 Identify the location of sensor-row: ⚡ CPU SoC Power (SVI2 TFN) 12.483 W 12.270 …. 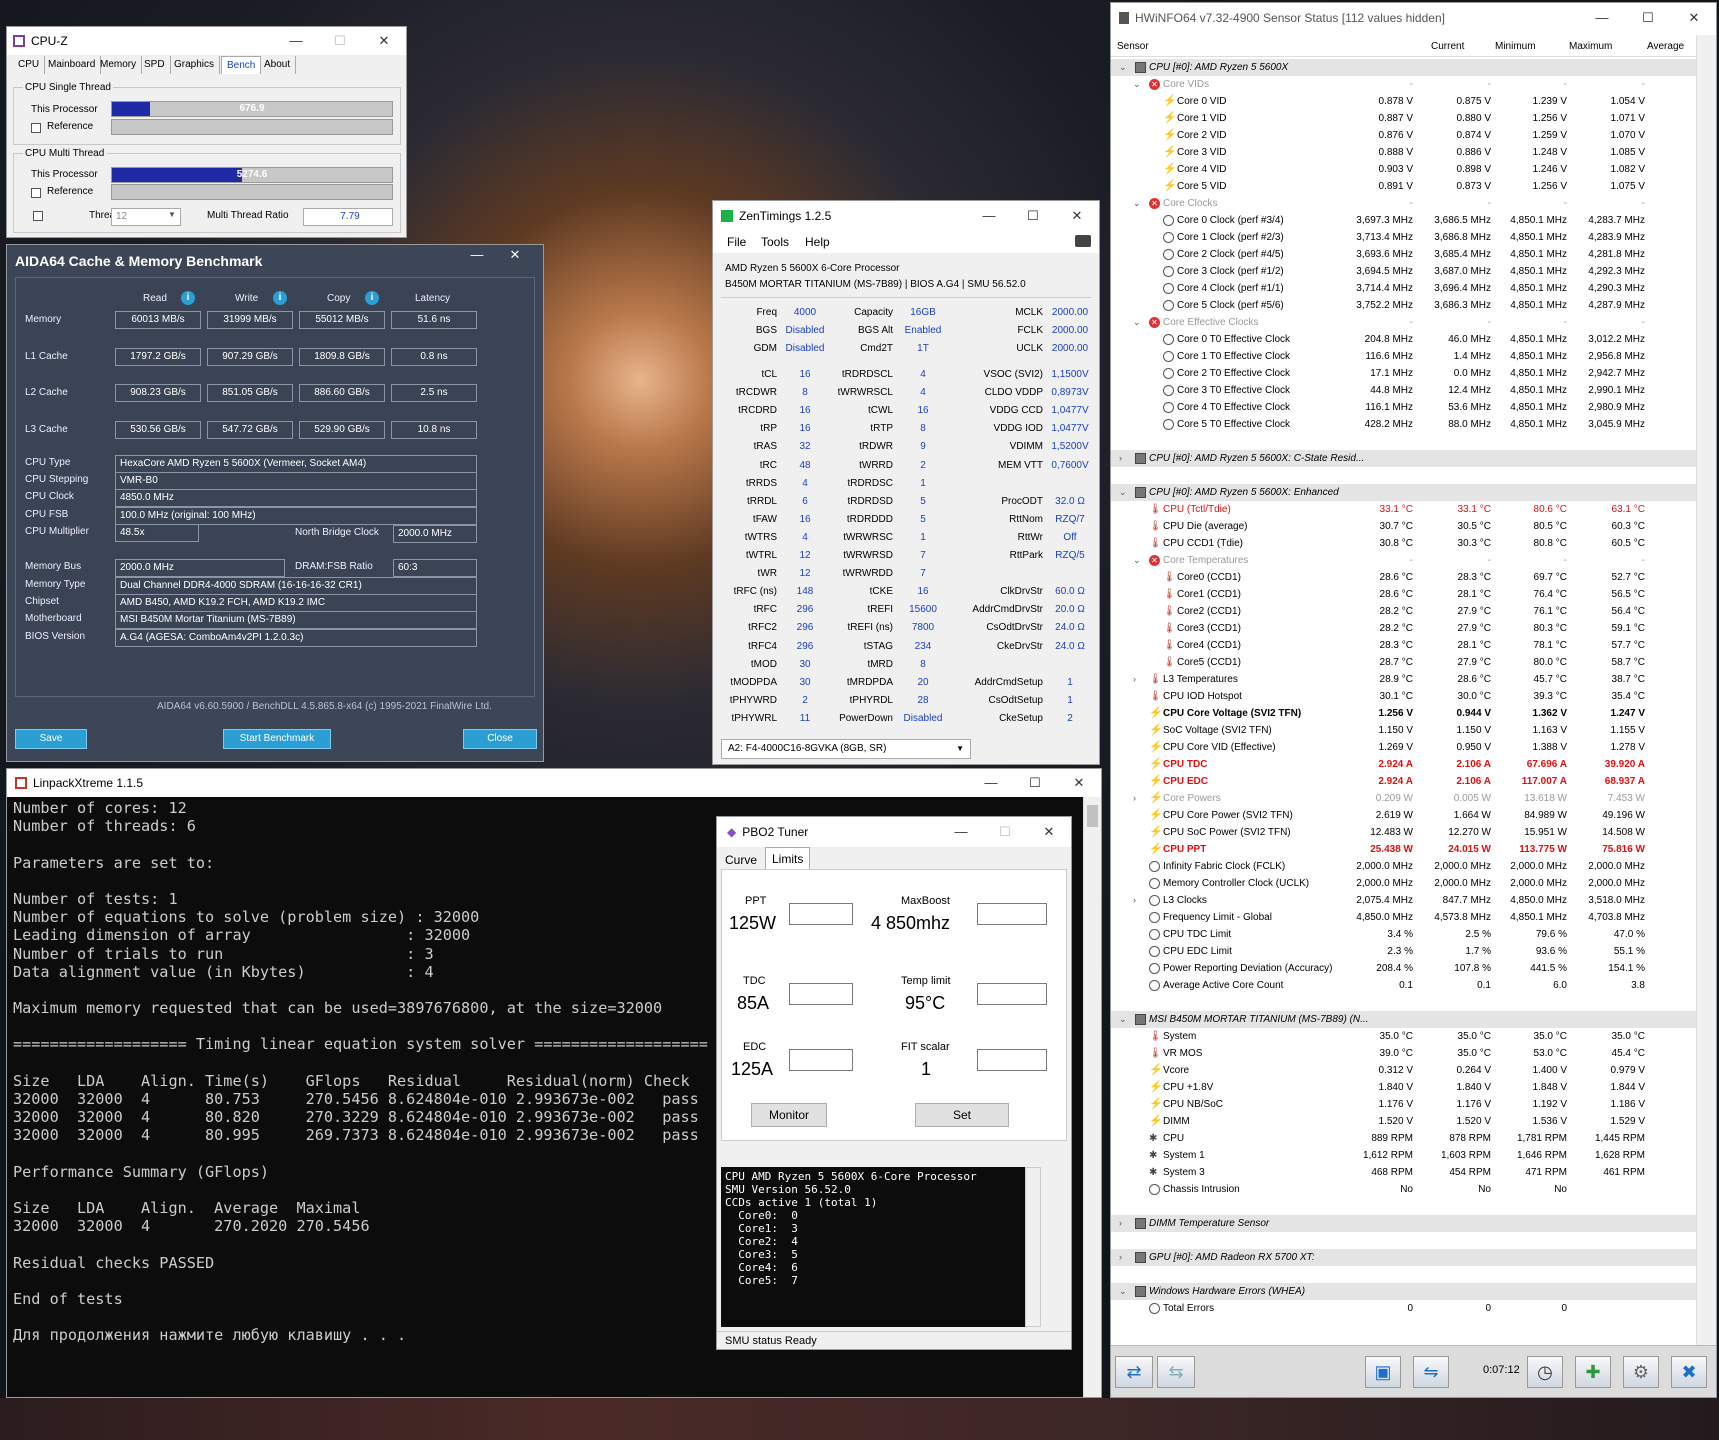
(1403, 832).